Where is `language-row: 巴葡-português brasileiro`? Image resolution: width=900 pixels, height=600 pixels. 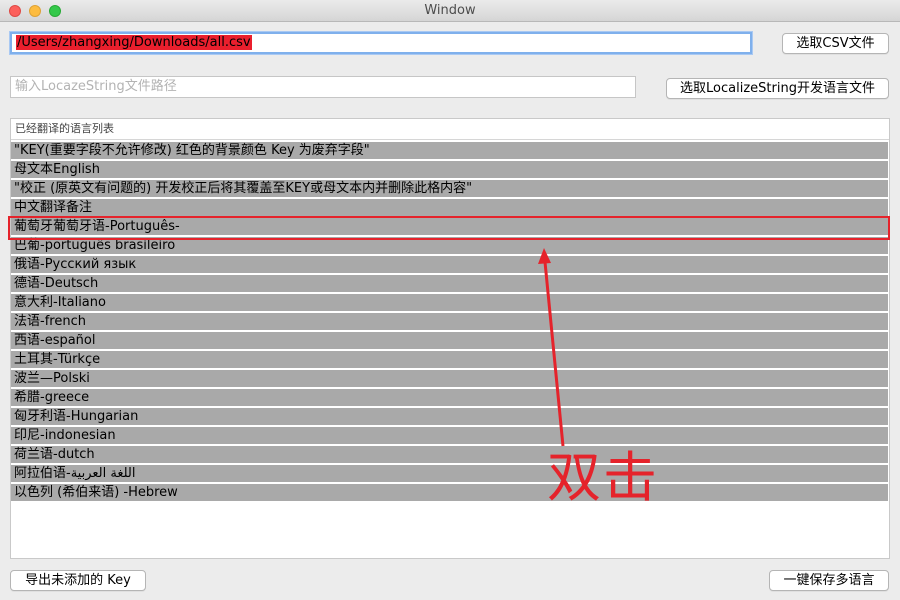
language-row: 巴葡-português brasileiro is located at coordinates (449, 245).